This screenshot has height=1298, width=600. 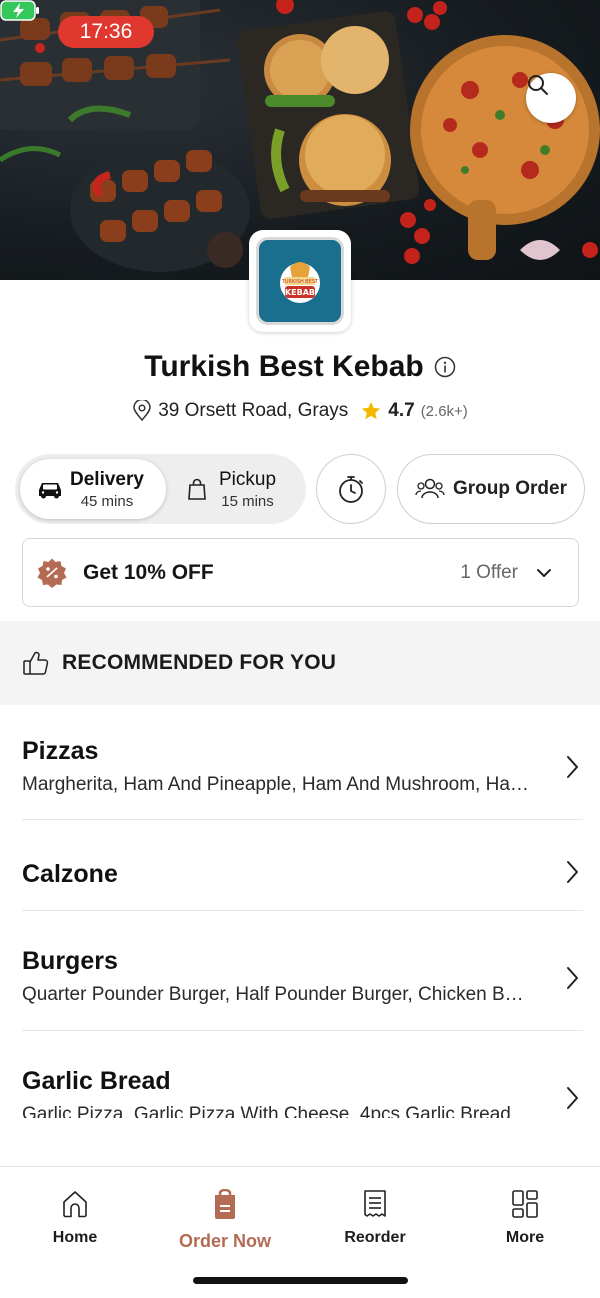 What do you see at coordinates (70, 961) in the screenshot?
I see `category-title: Burgers` at bounding box center [70, 961].